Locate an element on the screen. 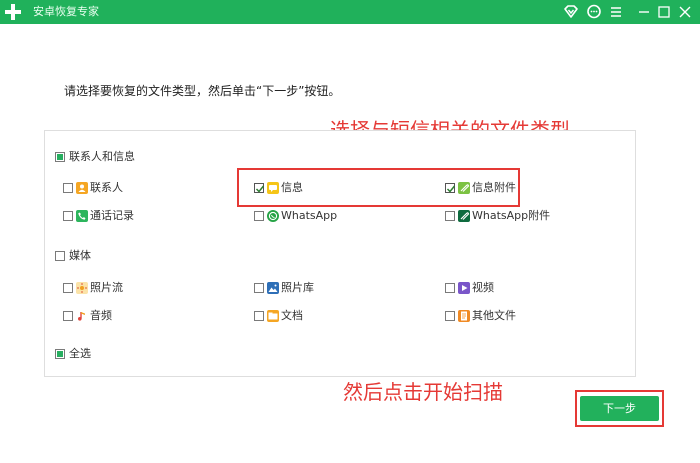 The image size is (700, 463). chat-icon is located at coordinates (594, 12).